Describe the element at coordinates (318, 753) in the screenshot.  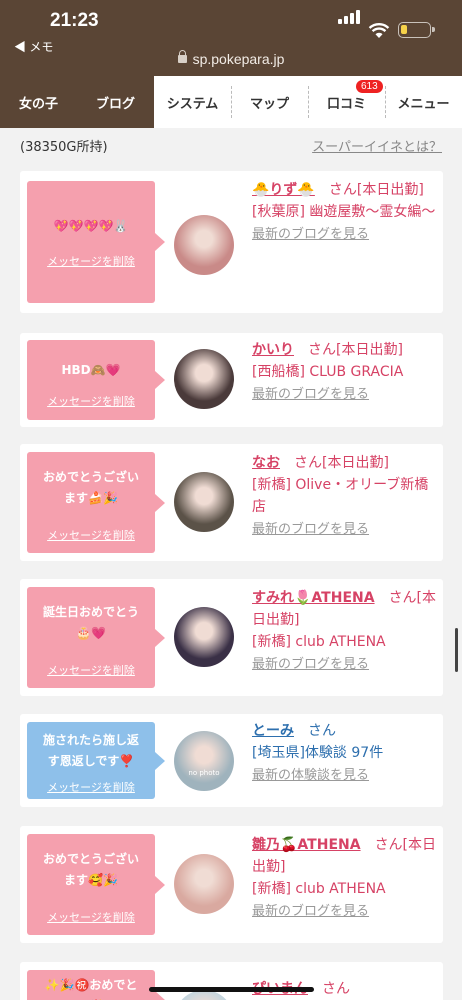
I see `shop-area: [埼玉県]体験談 97件` at that location.